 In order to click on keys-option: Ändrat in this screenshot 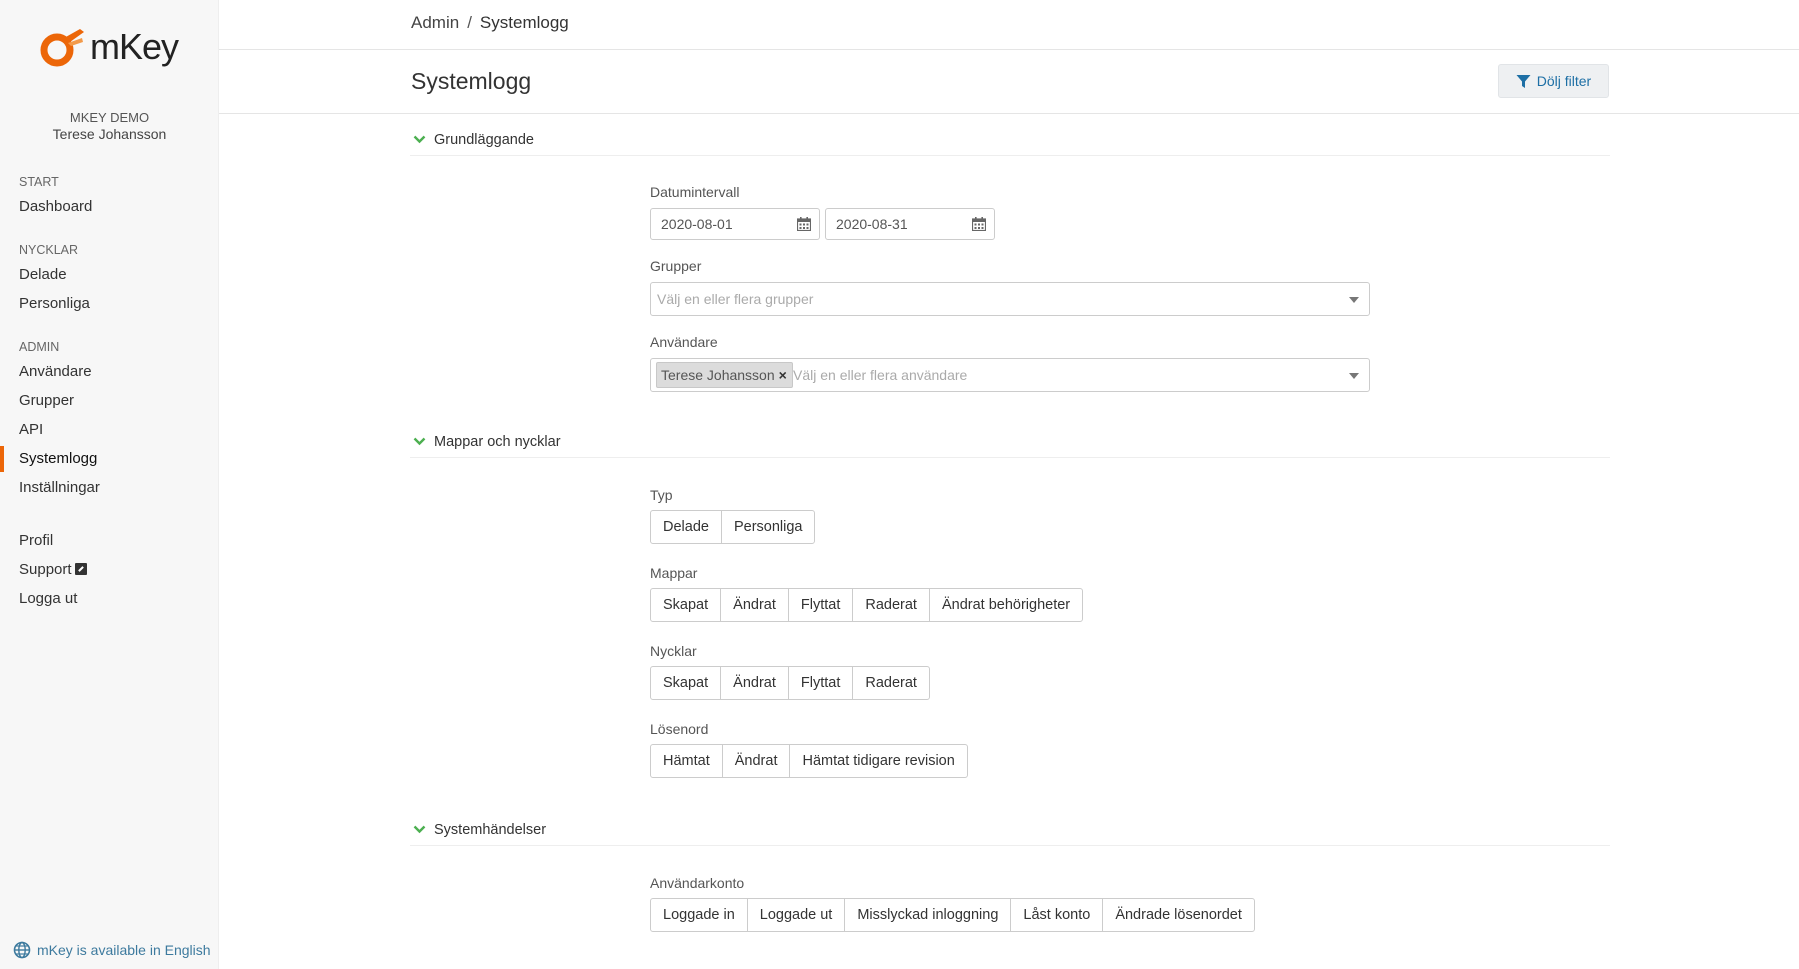, I will do `click(754, 683)`.